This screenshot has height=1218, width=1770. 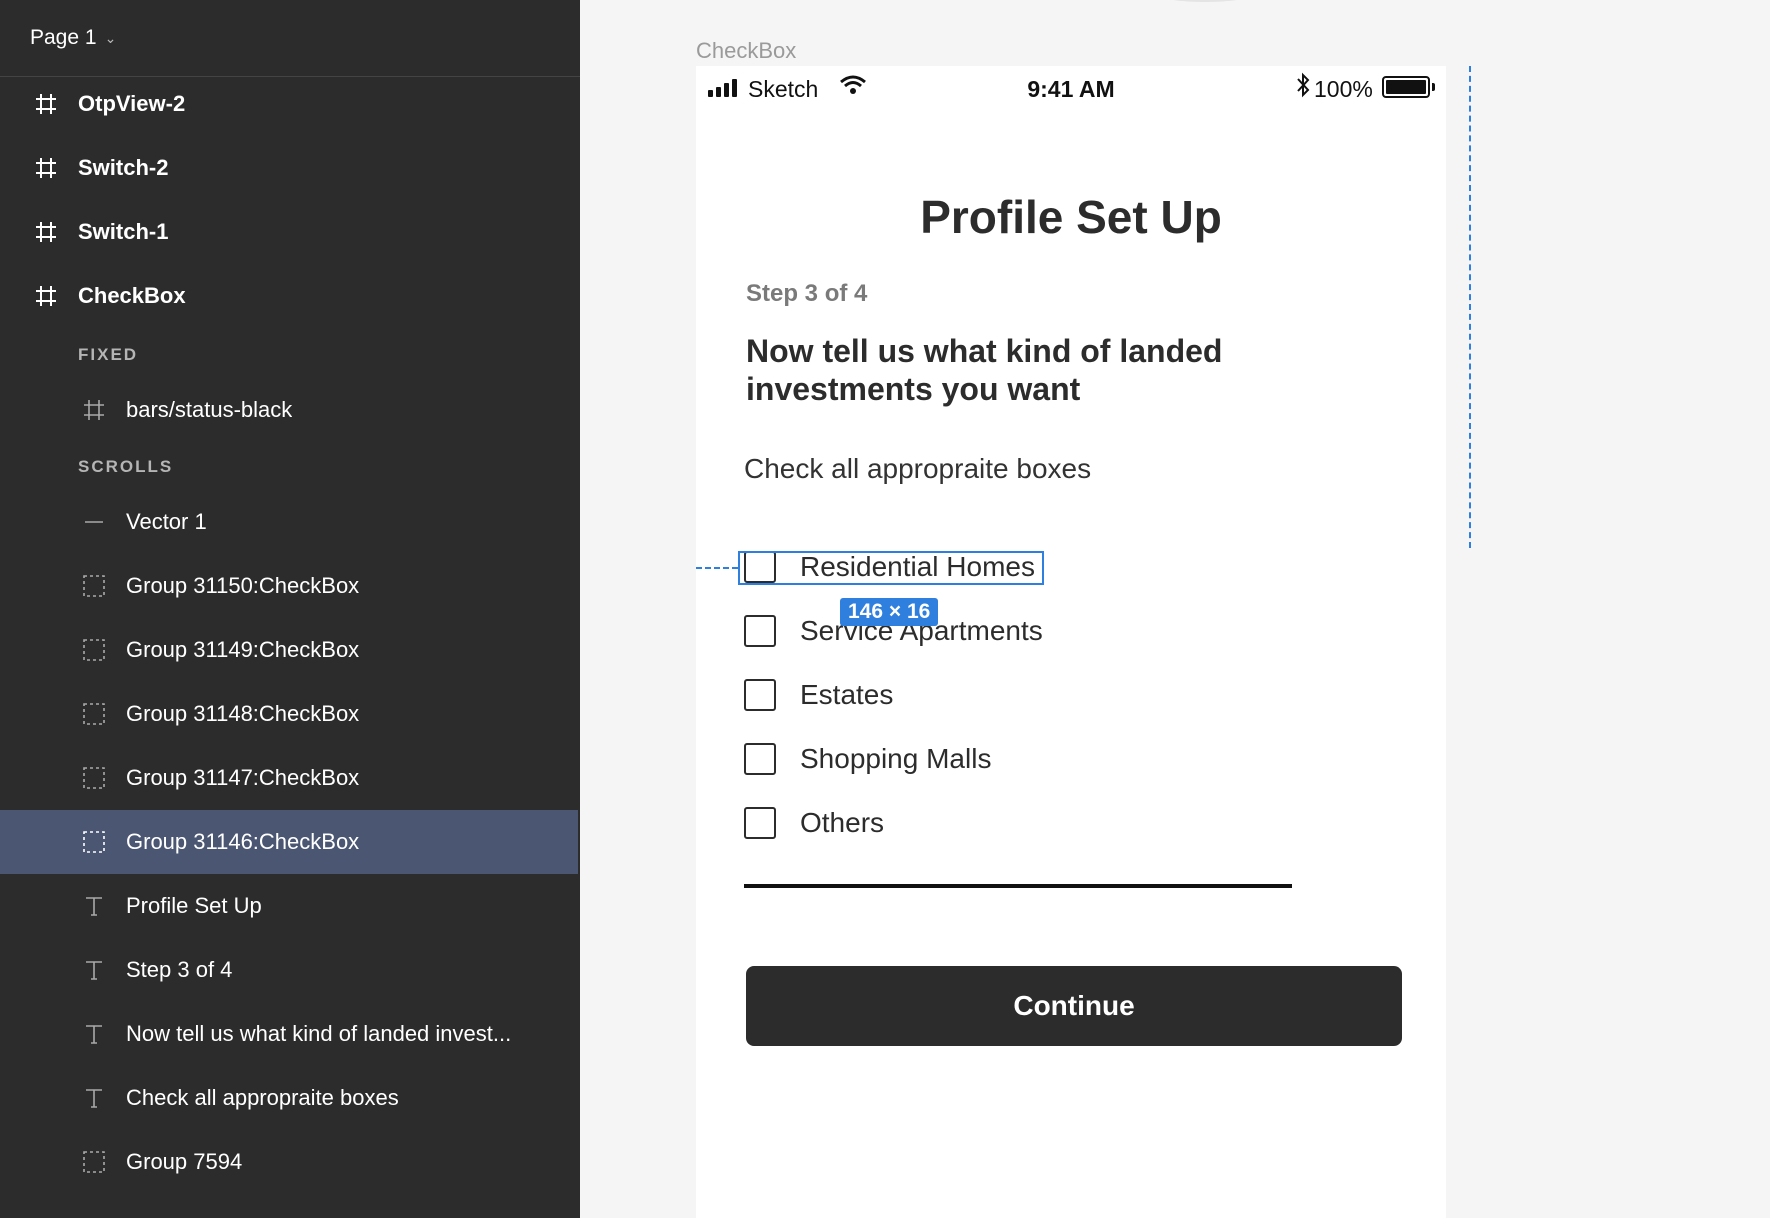 What do you see at coordinates (289, 970) in the screenshot?
I see `layer-text-step: Step 3 of 4` at bounding box center [289, 970].